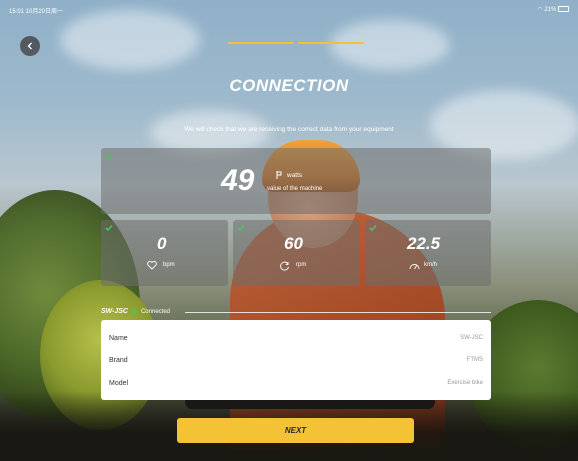 This screenshot has width=578, height=461. I want to click on device-status: Connected, so click(155, 311).